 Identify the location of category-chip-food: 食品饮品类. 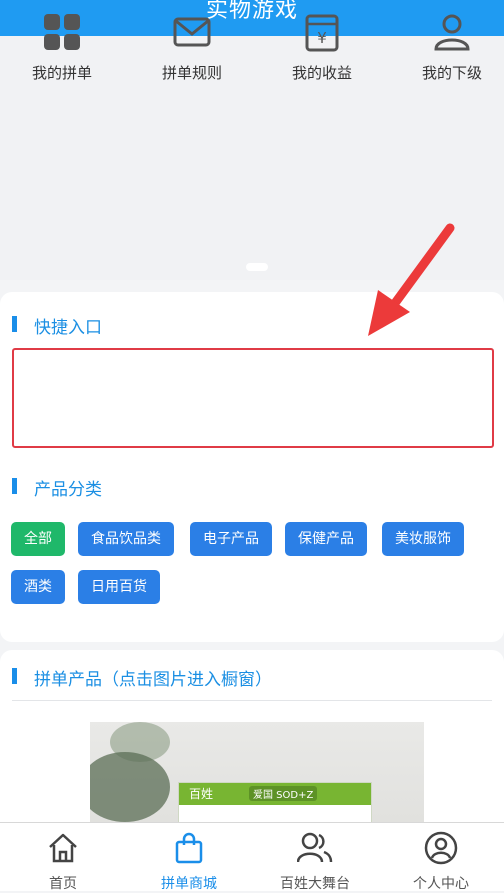
(126, 539).